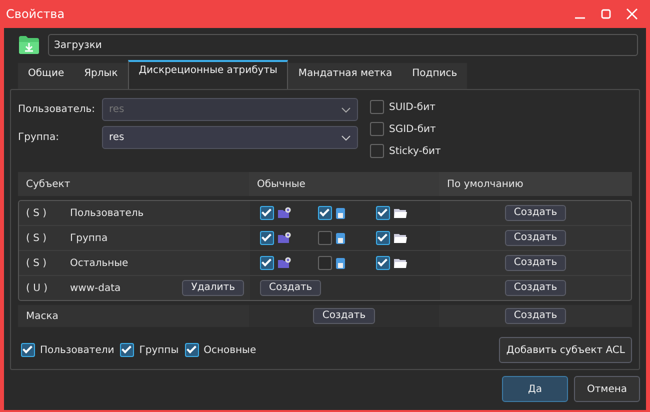 Image resolution: width=650 pixels, height=412 pixels. Describe the element at coordinates (412, 129) in the screenshot. I see `checkbox-label: SGID-бит` at that location.